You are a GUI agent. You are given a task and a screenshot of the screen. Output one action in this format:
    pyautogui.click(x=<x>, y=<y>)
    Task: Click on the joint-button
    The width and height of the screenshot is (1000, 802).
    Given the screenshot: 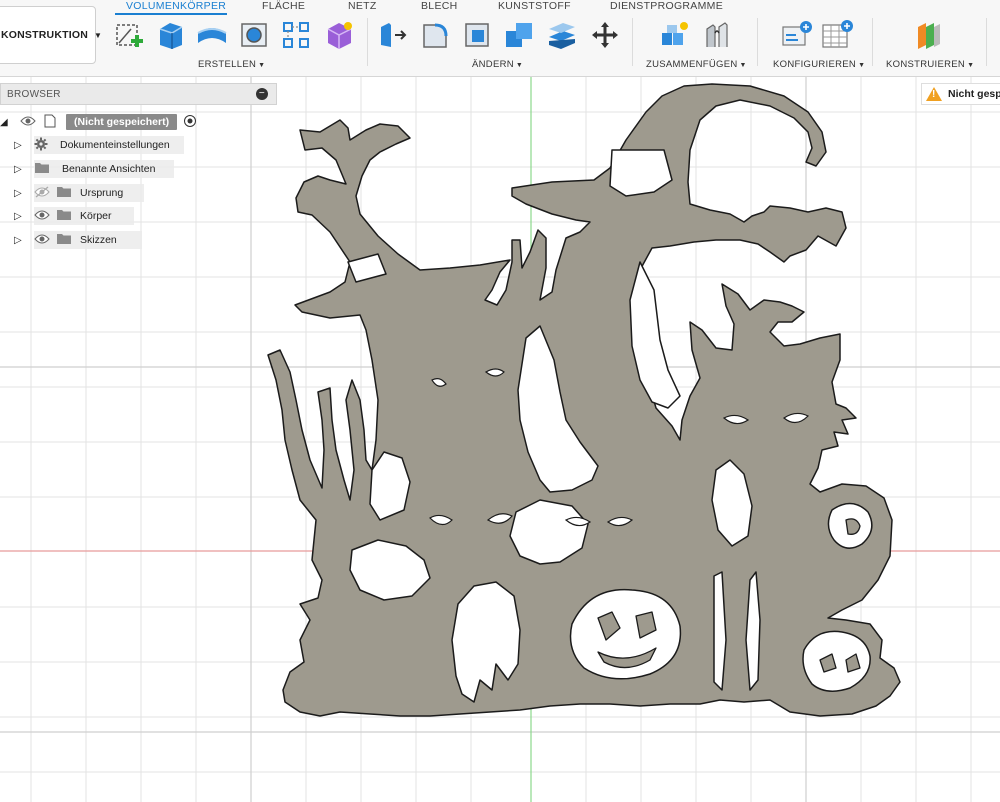 What is the action you would take?
    pyautogui.click(x=717, y=35)
    